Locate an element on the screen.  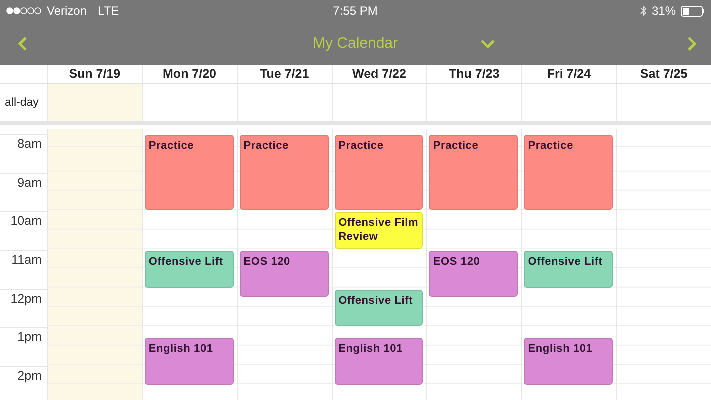
battery-icon is located at coordinates (693, 11).